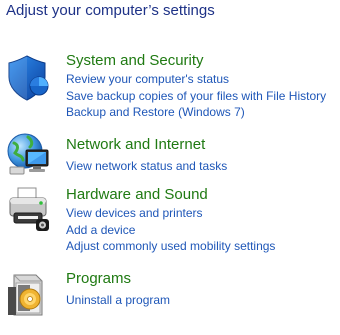 This screenshot has width=340, height=335. I want to click on programs-links: Uninstall a program, so click(118, 300).